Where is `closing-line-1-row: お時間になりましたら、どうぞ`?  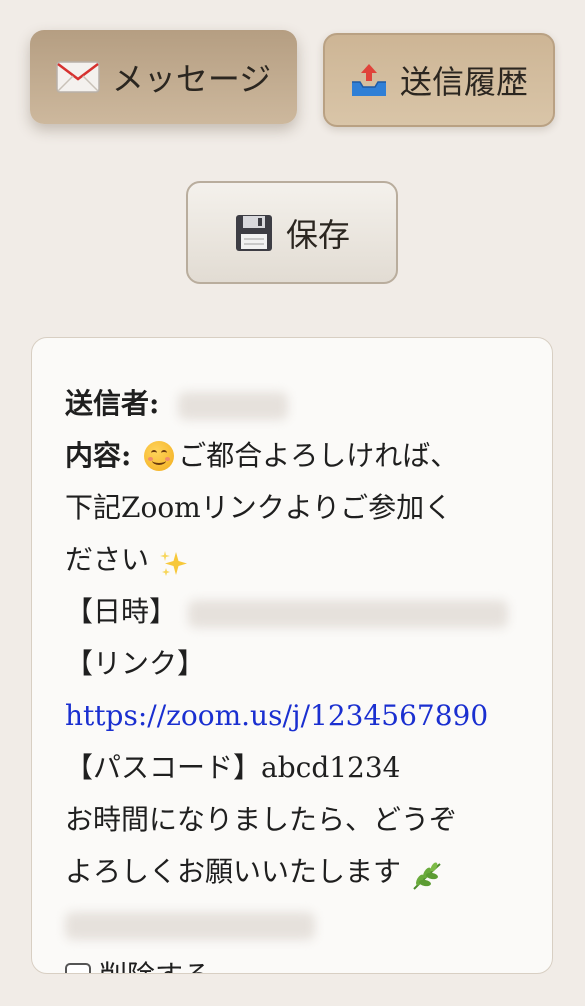 closing-line-1-row: お時間になりましたら、どうぞ is located at coordinates (308, 820).